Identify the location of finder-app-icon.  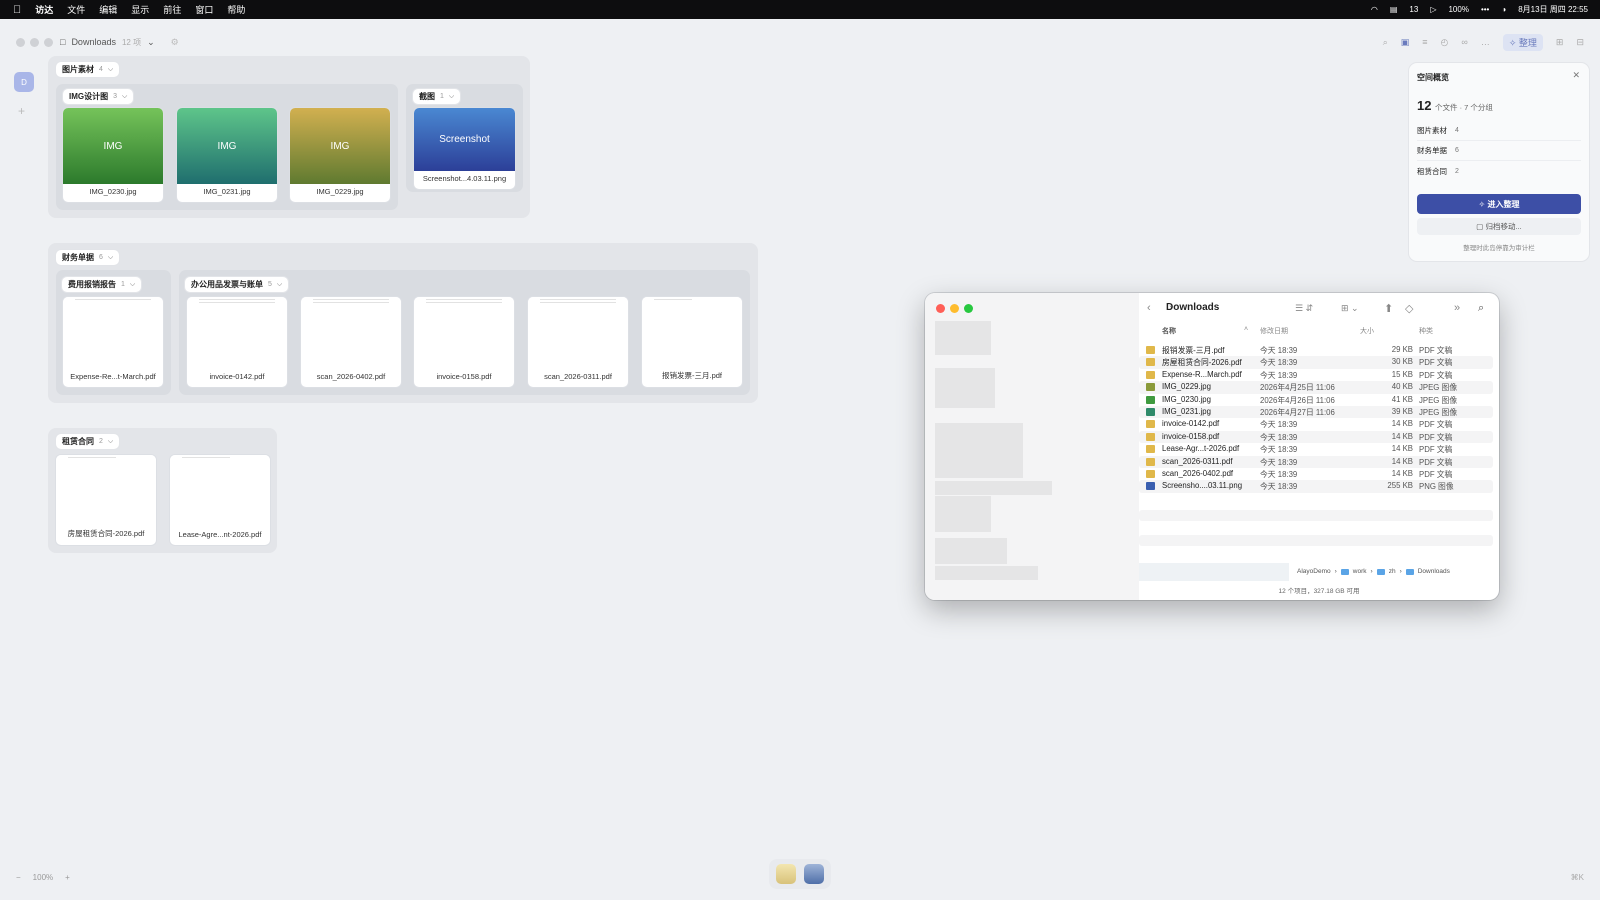
(814, 874).